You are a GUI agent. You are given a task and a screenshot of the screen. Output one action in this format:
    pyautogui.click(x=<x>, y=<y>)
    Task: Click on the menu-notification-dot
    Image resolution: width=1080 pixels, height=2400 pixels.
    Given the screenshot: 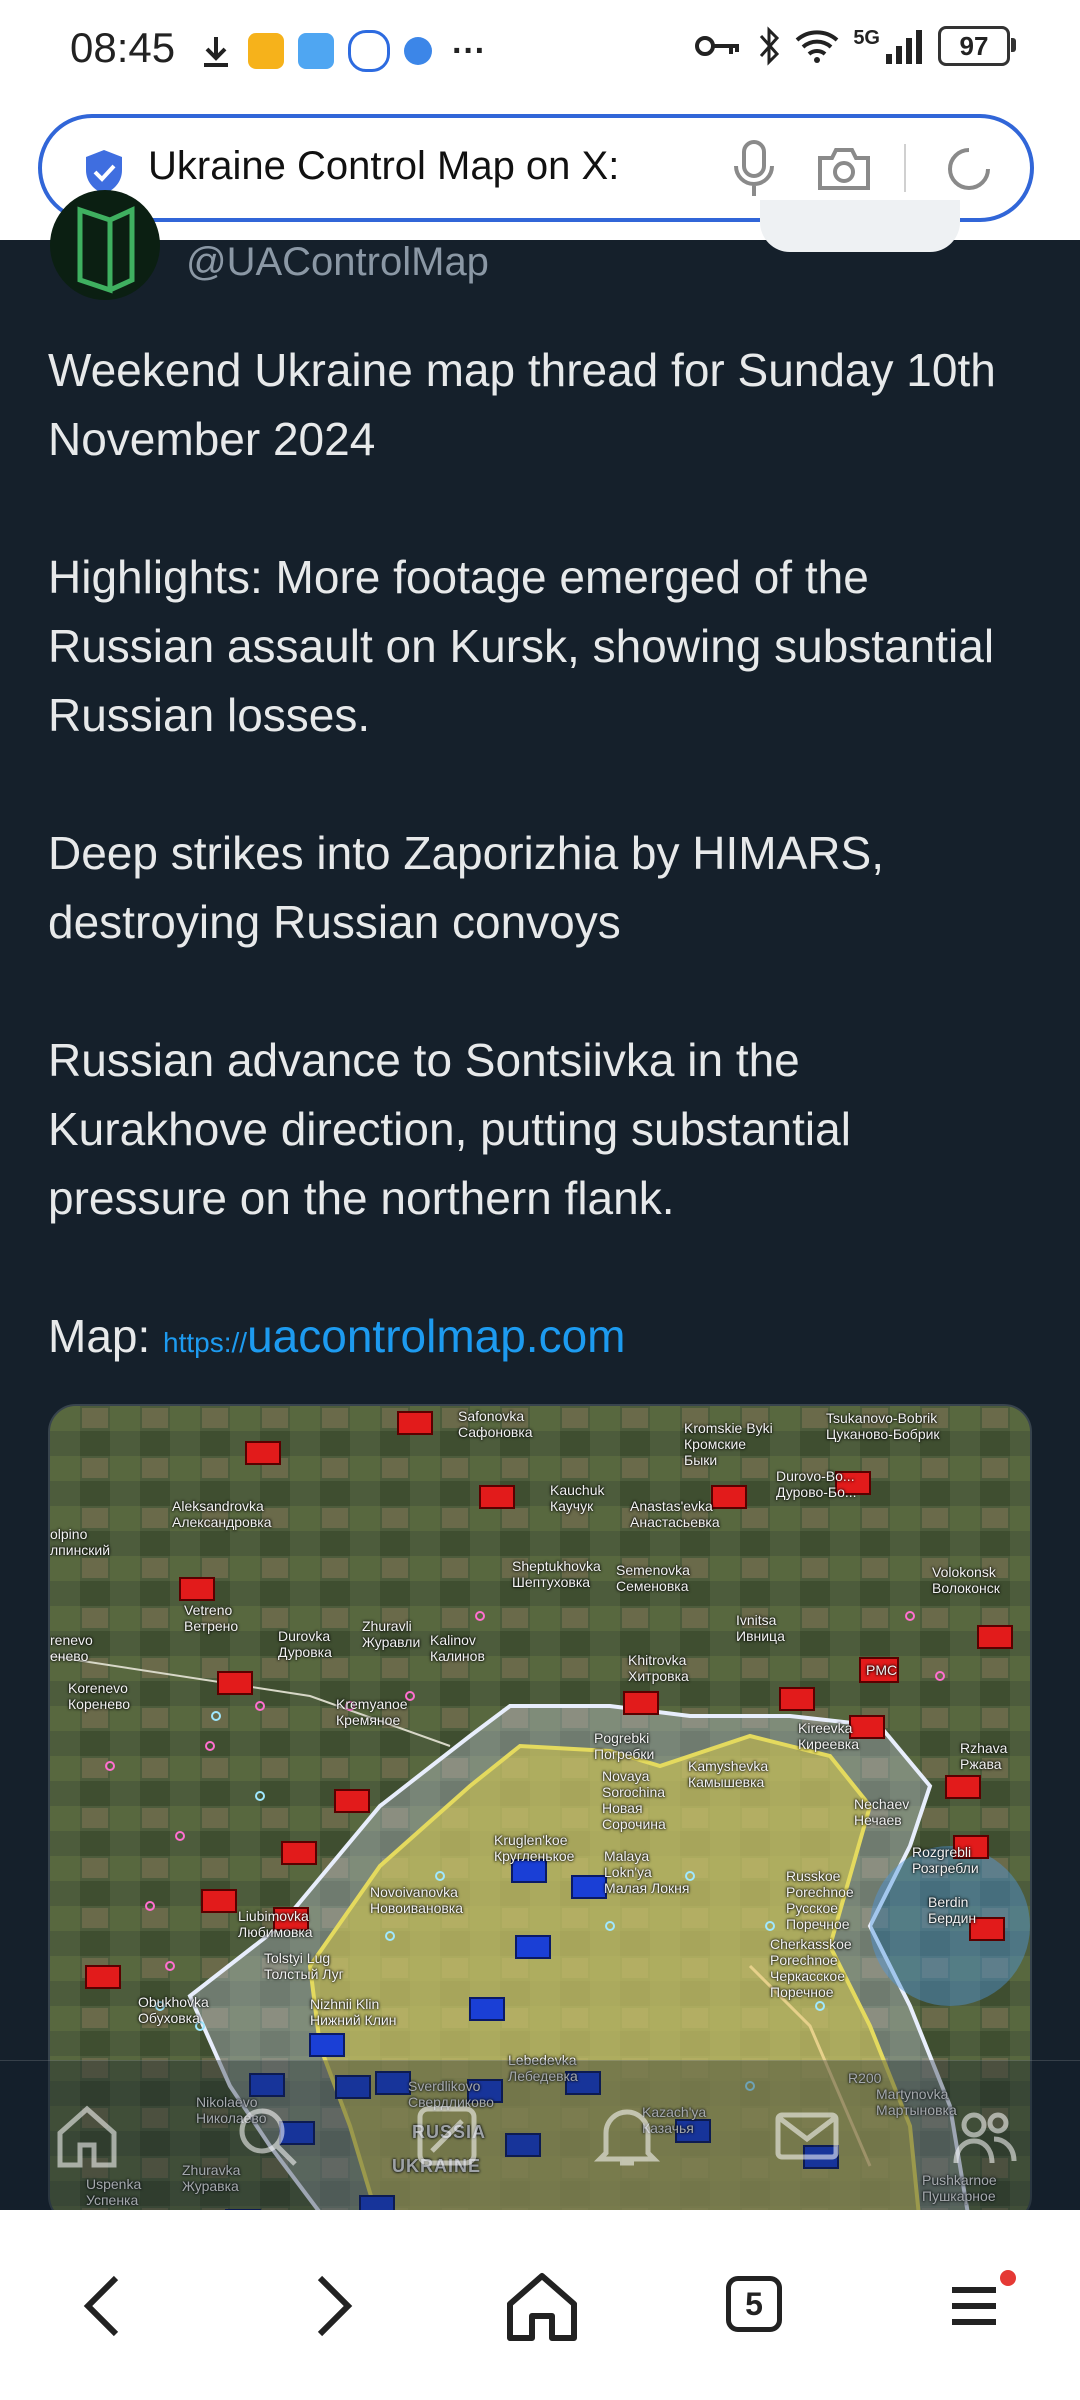 What is the action you would take?
    pyautogui.click(x=1008, y=2278)
    